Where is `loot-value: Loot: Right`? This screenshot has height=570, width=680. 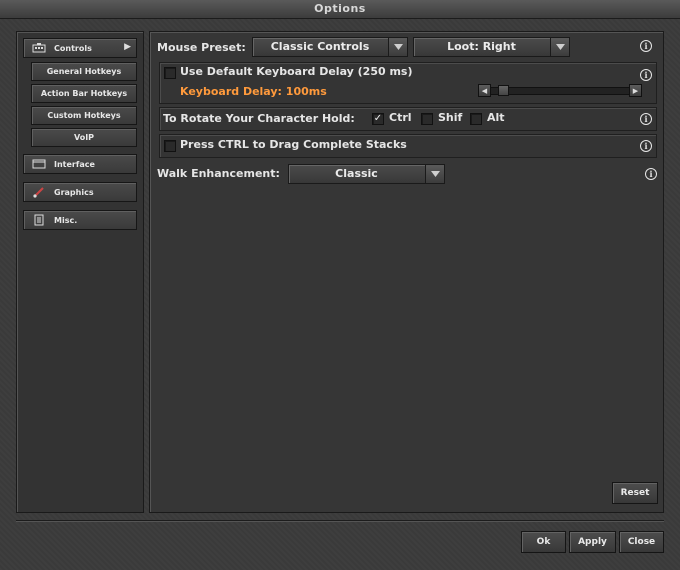 loot-value: Loot: Right is located at coordinates (481, 46).